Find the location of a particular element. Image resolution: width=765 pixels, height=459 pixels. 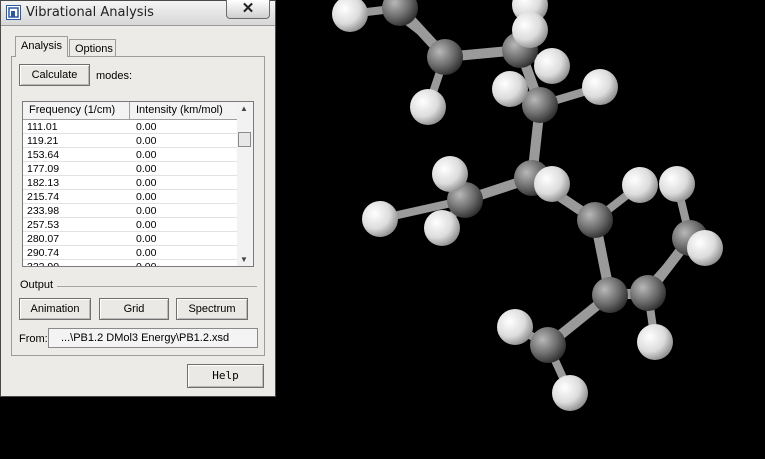

scroll-thumb is located at coordinates (244, 139).